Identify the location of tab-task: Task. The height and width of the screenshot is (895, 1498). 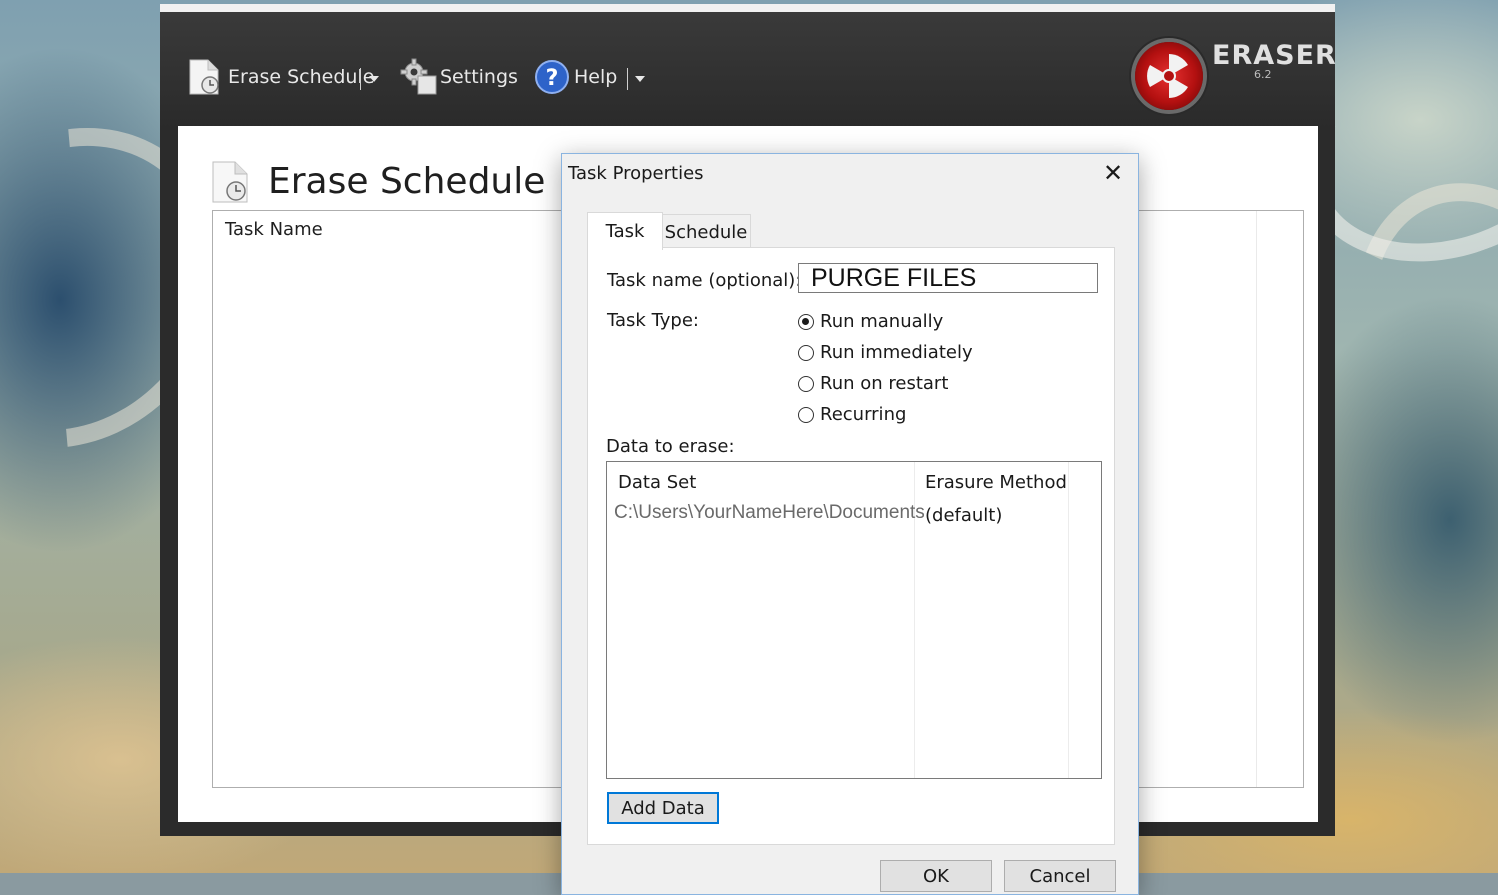
(625, 231).